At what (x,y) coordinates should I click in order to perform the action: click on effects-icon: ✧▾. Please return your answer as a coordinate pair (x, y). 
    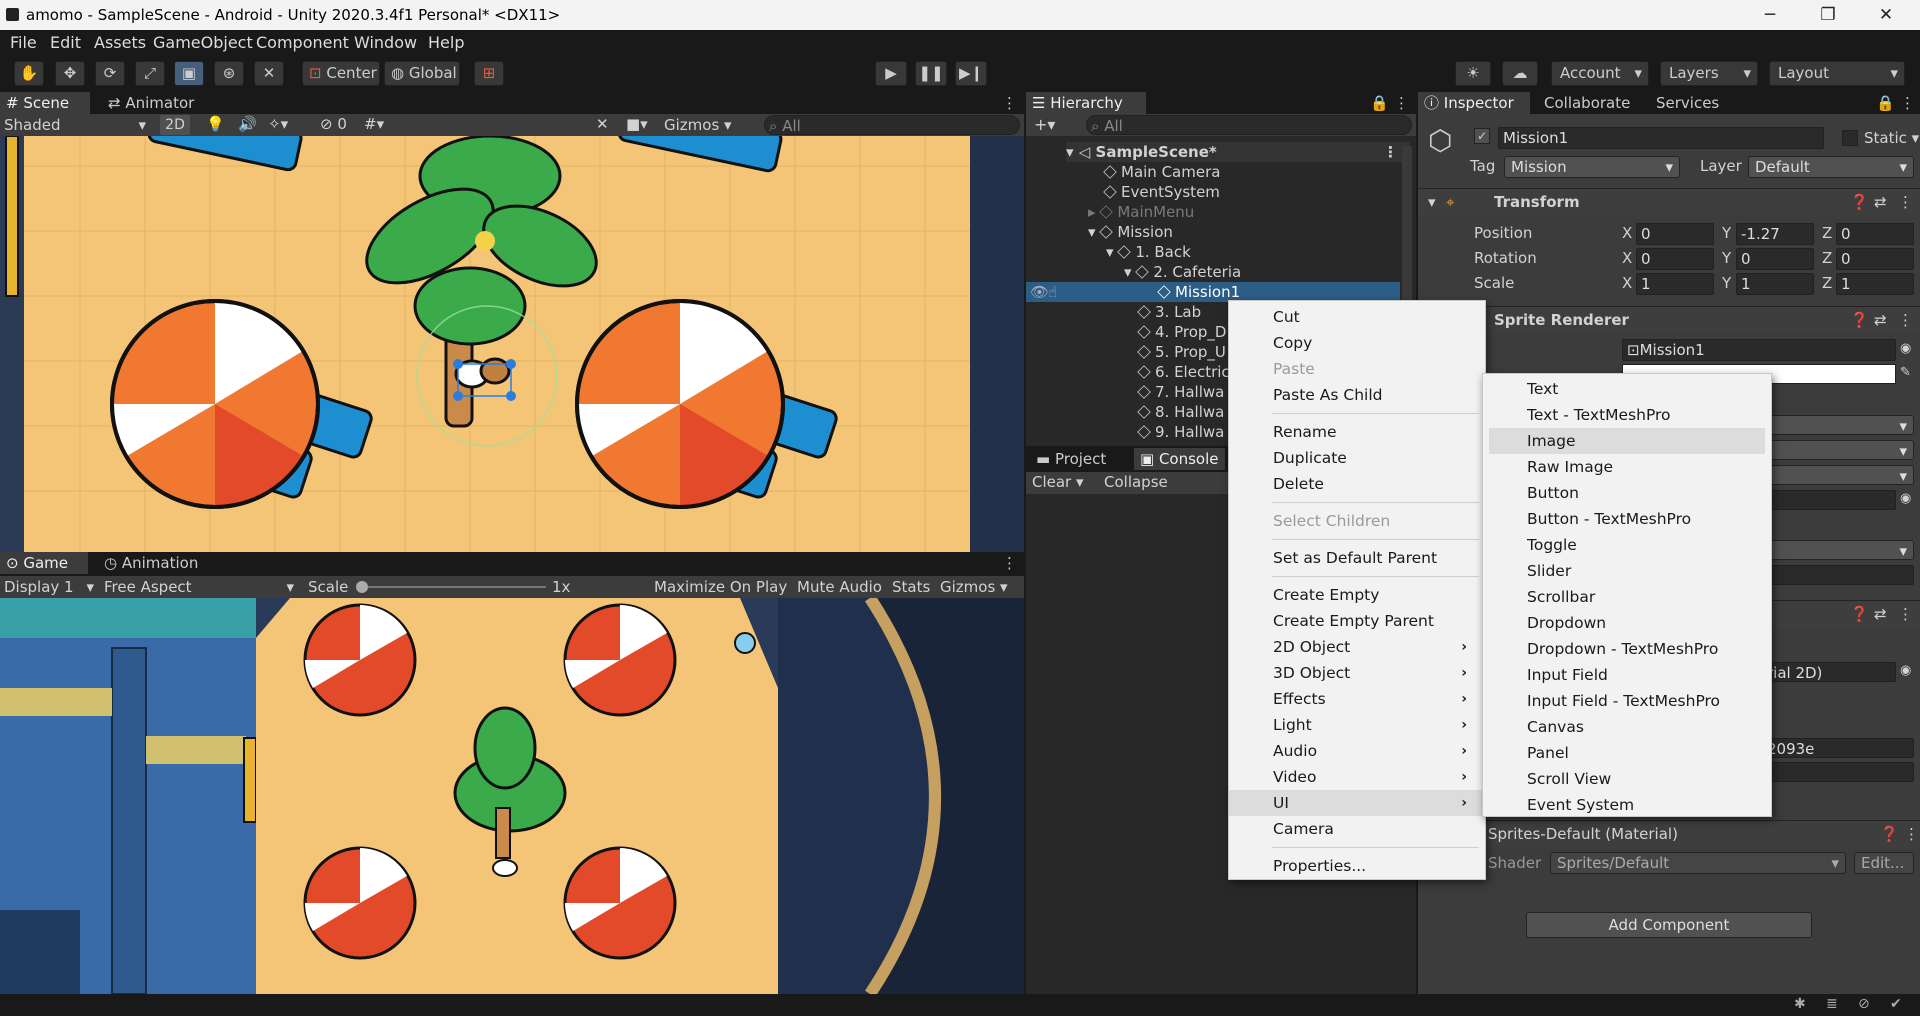
    Looking at the image, I should click on (278, 124).